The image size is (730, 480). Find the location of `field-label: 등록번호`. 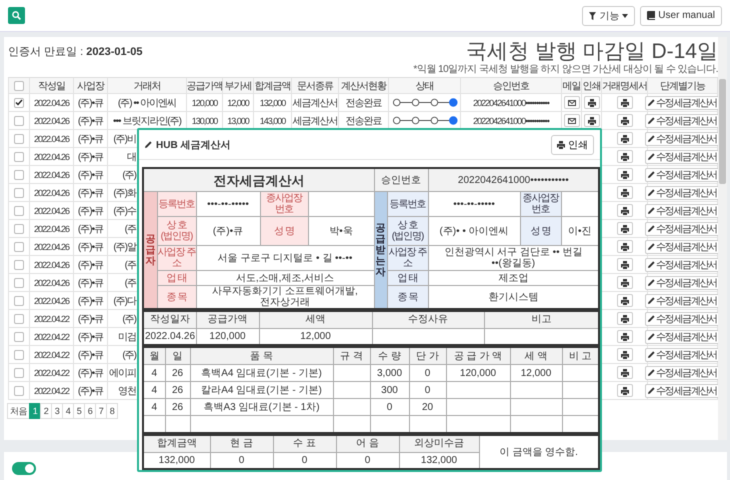

field-label: 등록번호 is located at coordinates (176, 204).